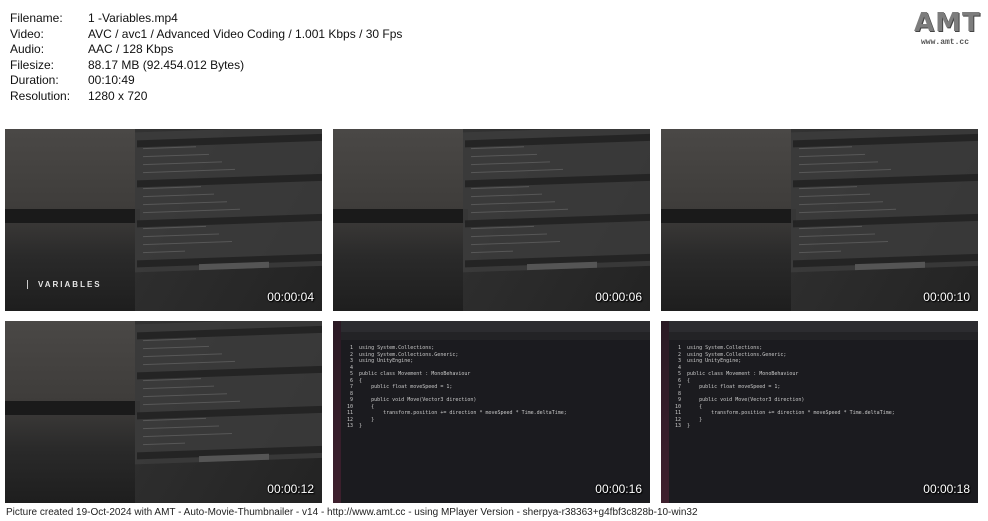 The height and width of the screenshot is (521, 988). I want to click on meta-value: 1280 x 720, so click(118, 95).